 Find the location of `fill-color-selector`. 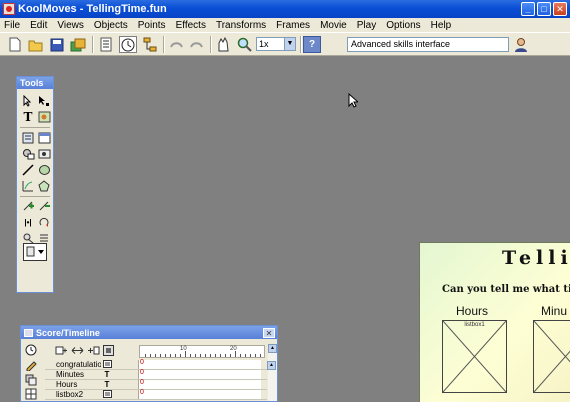

fill-color-selector is located at coordinates (35, 252).